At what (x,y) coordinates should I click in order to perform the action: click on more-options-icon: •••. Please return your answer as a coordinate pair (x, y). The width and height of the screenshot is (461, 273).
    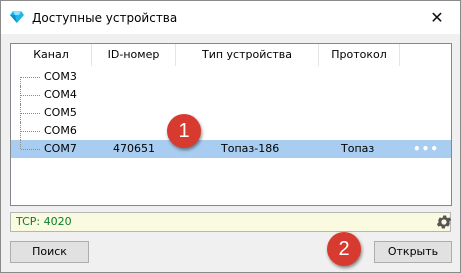
    Looking at the image, I should click on (426, 149).